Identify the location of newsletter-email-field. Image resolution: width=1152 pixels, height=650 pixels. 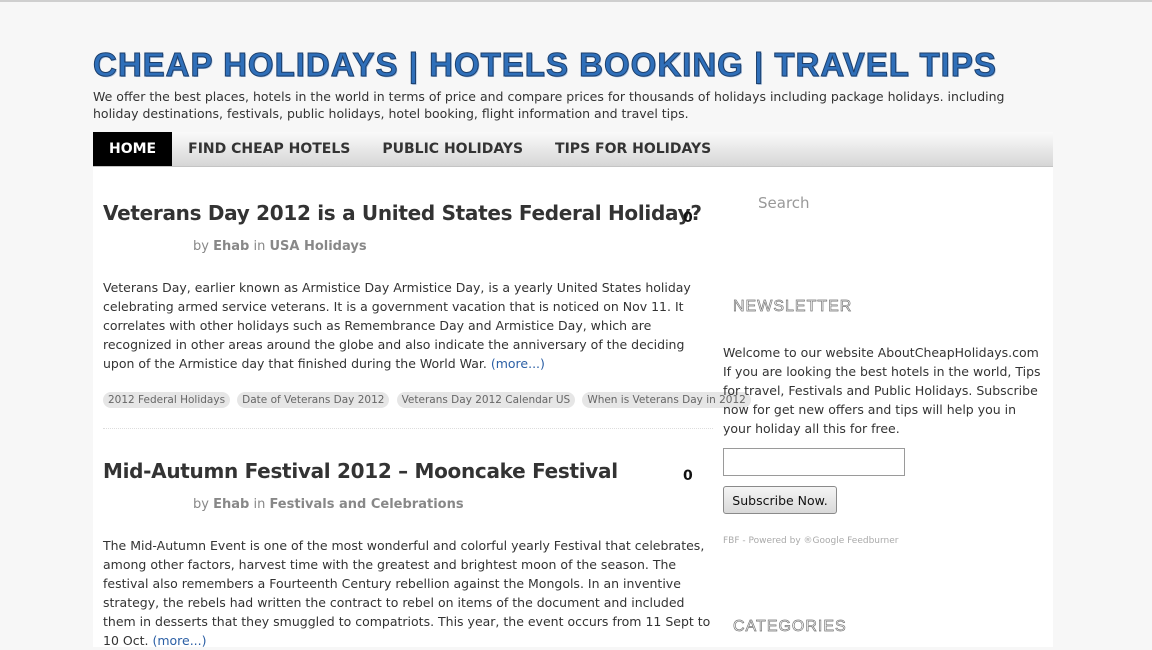
(814, 462).